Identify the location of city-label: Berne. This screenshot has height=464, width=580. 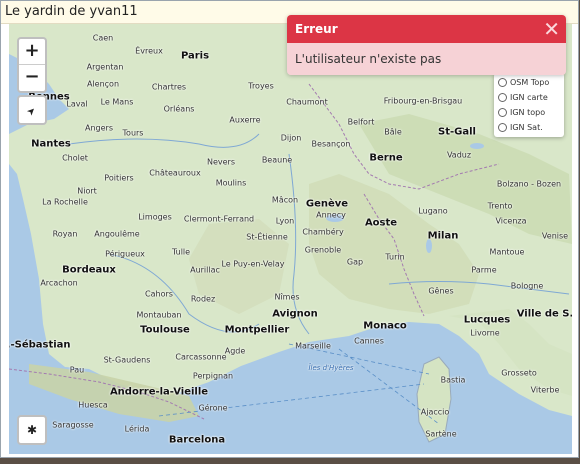
(386, 158).